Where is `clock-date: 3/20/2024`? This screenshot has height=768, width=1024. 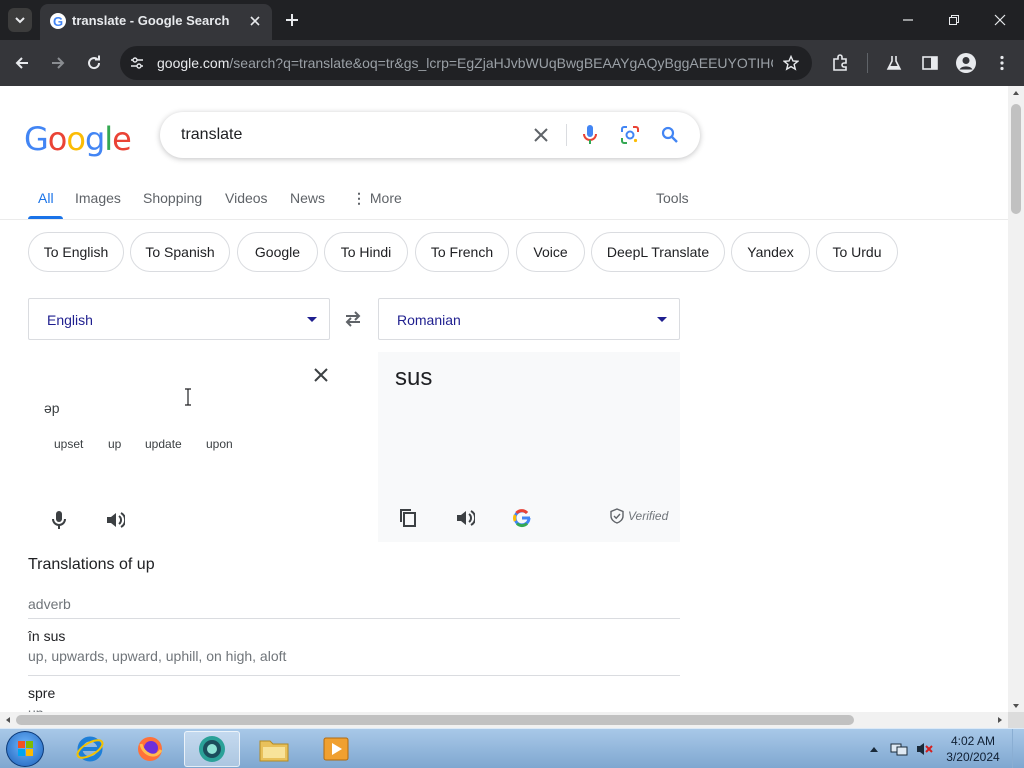
clock-date: 3/20/2024 is located at coordinates (973, 757).